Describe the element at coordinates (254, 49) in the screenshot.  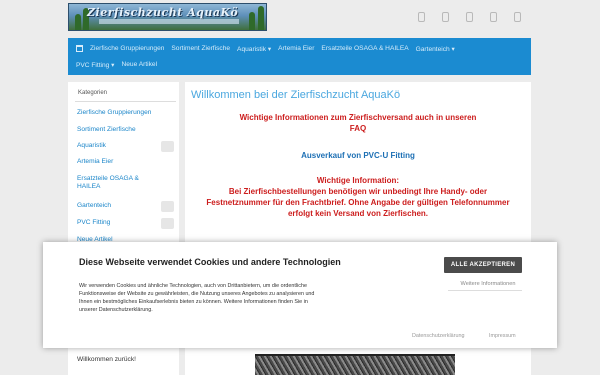
I see `nav-item-aquaristik: Aquaristik ▾` at that location.